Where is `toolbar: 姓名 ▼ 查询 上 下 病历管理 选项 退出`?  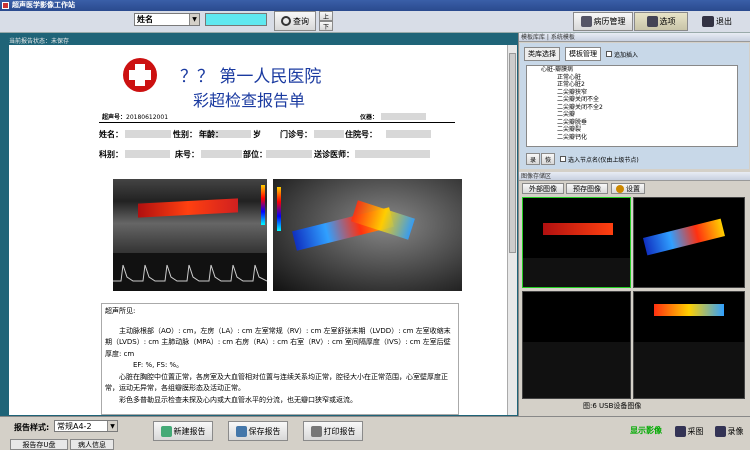
toolbar: 姓名 ▼ 查询 上 下 病历管理 选项 退出 is located at coordinates (375, 22).